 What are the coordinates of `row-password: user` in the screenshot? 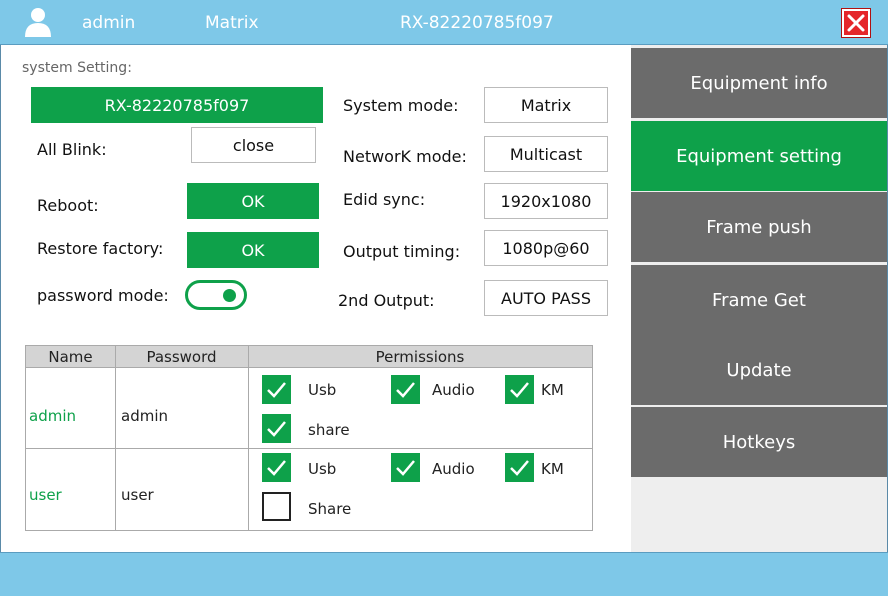 It's located at (137, 495).